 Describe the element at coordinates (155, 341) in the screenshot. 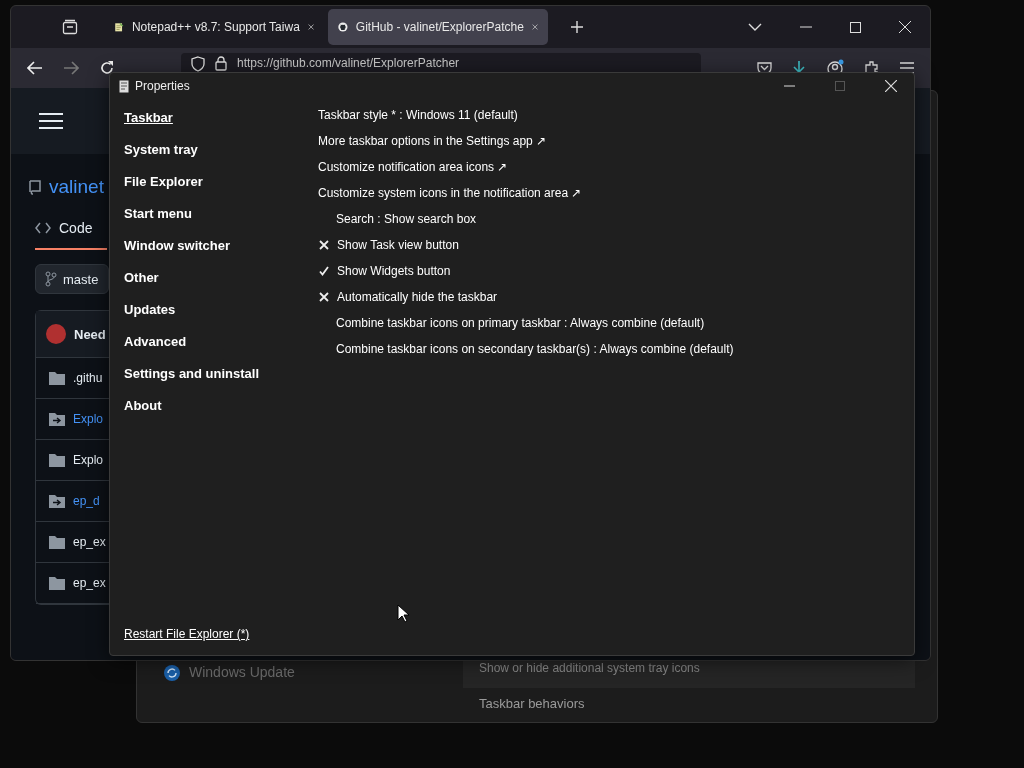

I see `nav-item: Advanced` at that location.